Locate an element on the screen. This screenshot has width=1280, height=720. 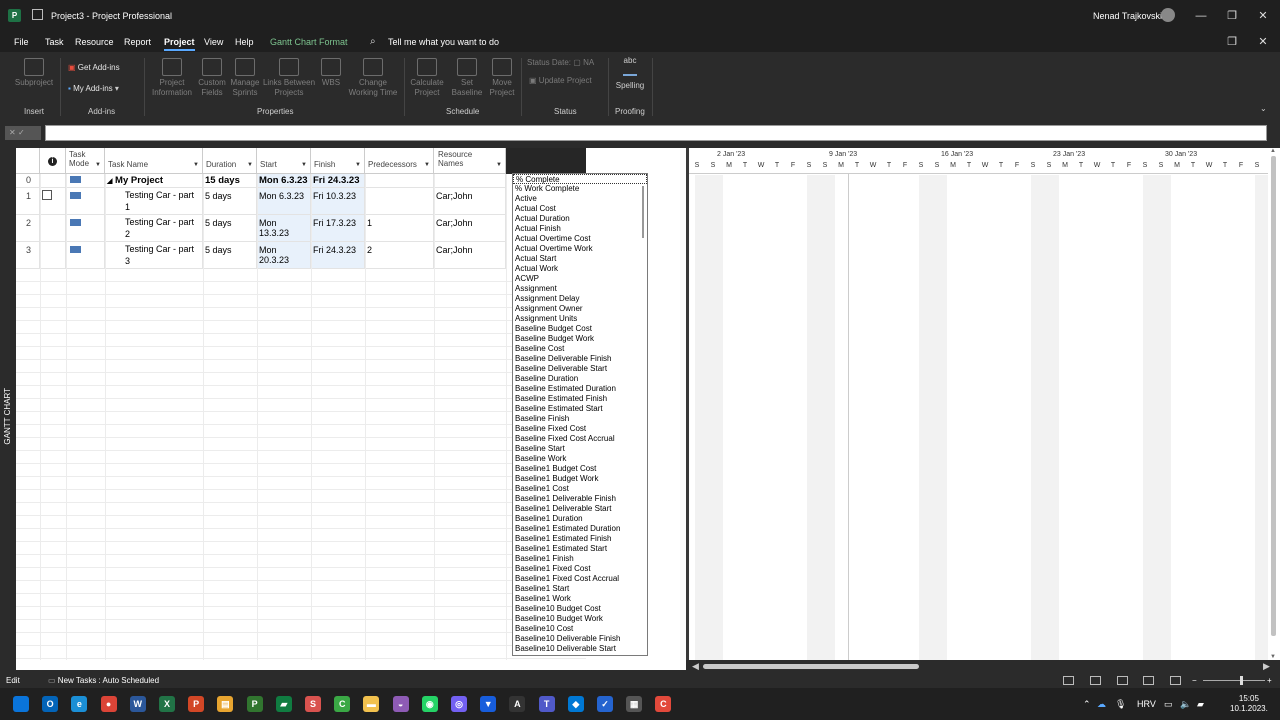
field-option: Baseline1 Estimated Finish is located at coordinates (580, 539).